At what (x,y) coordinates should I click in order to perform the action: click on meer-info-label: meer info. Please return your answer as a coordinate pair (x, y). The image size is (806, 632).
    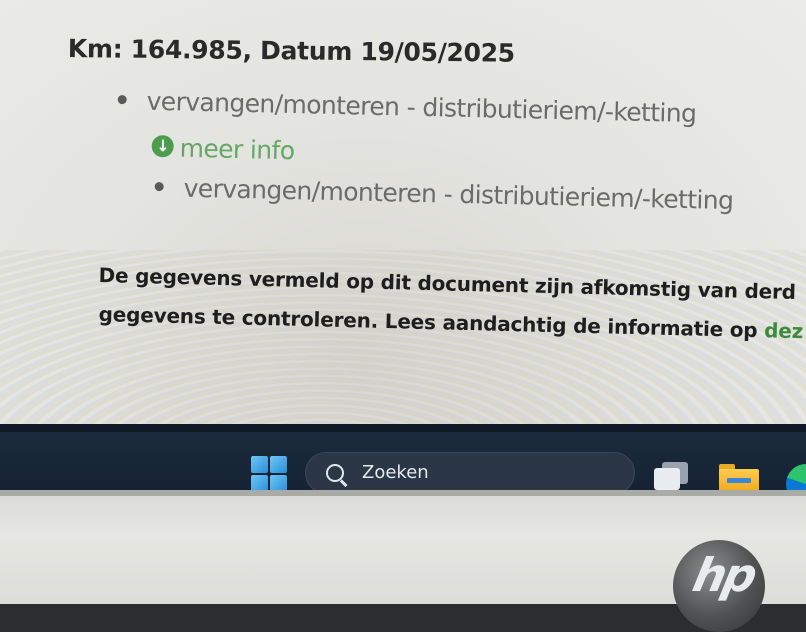
    Looking at the image, I should click on (237, 149).